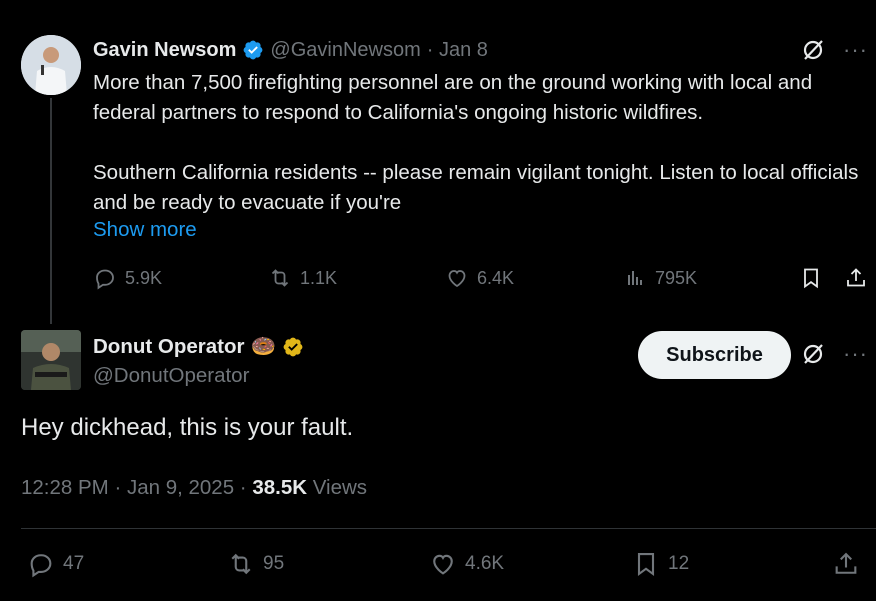 The width and height of the screenshot is (876, 601). What do you see at coordinates (164, 50) in the screenshot?
I see `author-name: Gavin Newsom` at bounding box center [164, 50].